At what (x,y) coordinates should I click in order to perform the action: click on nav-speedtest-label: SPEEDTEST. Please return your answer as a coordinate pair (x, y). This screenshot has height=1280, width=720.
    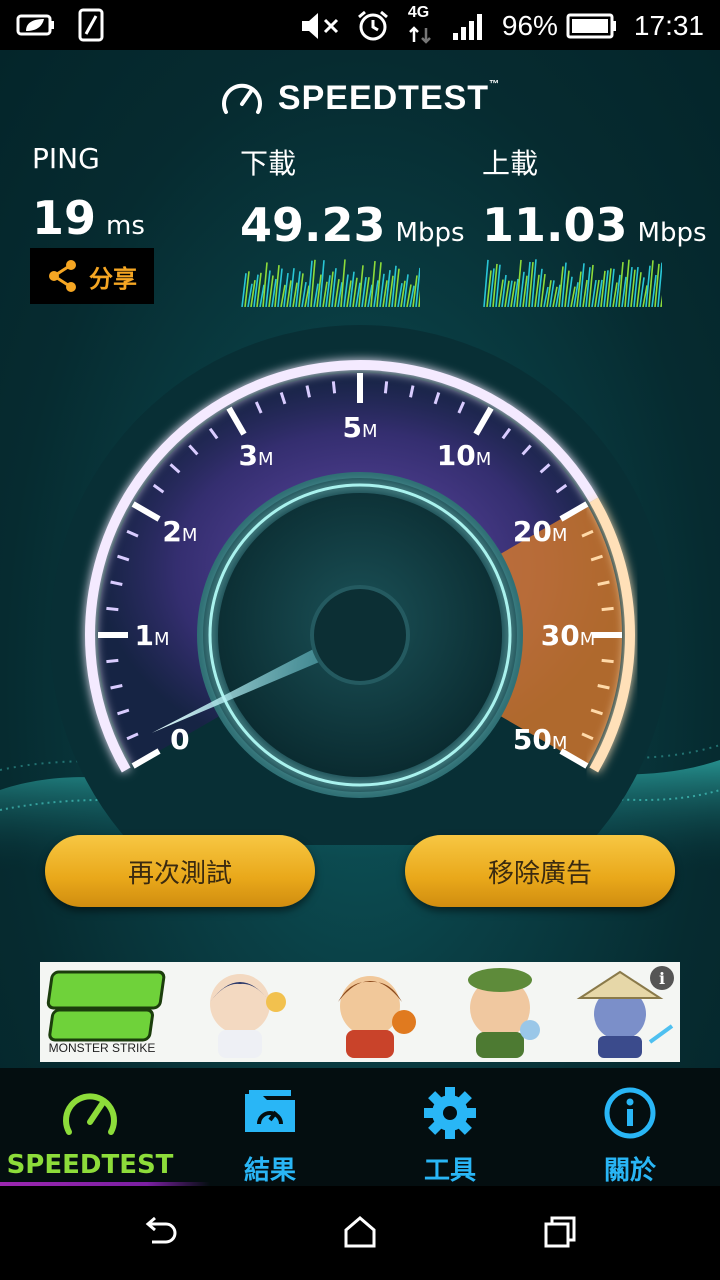
    Looking at the image, I should click on (90, 1165).